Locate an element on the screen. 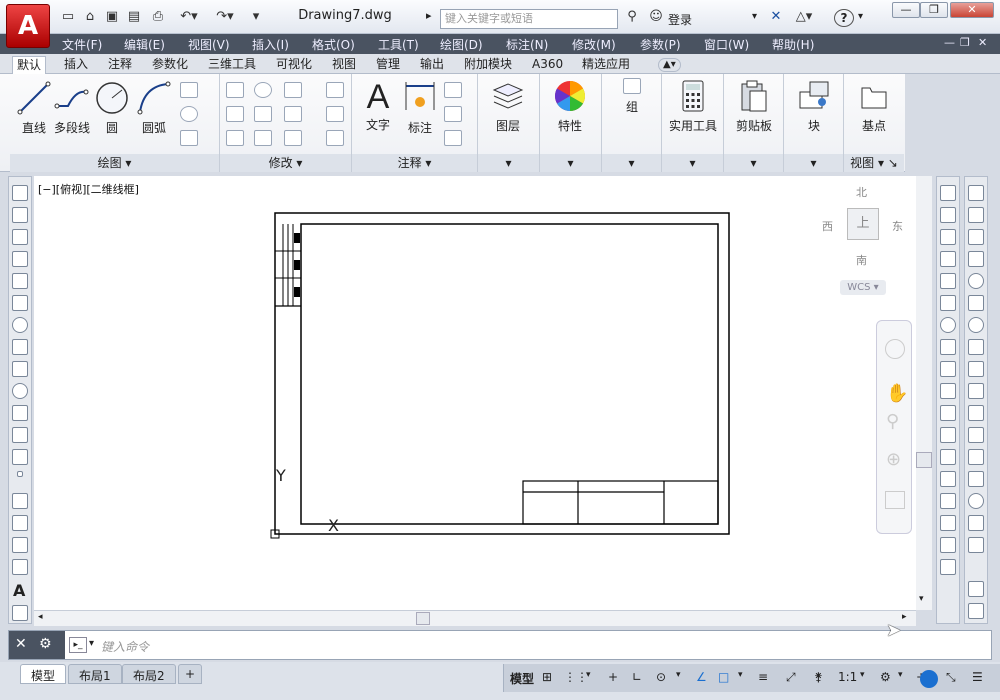  block-dropdown-icon: ▾ is located at coordinates (813, 163).